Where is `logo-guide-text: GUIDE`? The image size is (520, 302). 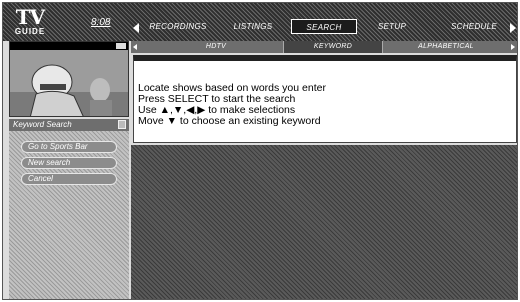 logo-guide-text: GUIDE is located at coordinates (30, 31).